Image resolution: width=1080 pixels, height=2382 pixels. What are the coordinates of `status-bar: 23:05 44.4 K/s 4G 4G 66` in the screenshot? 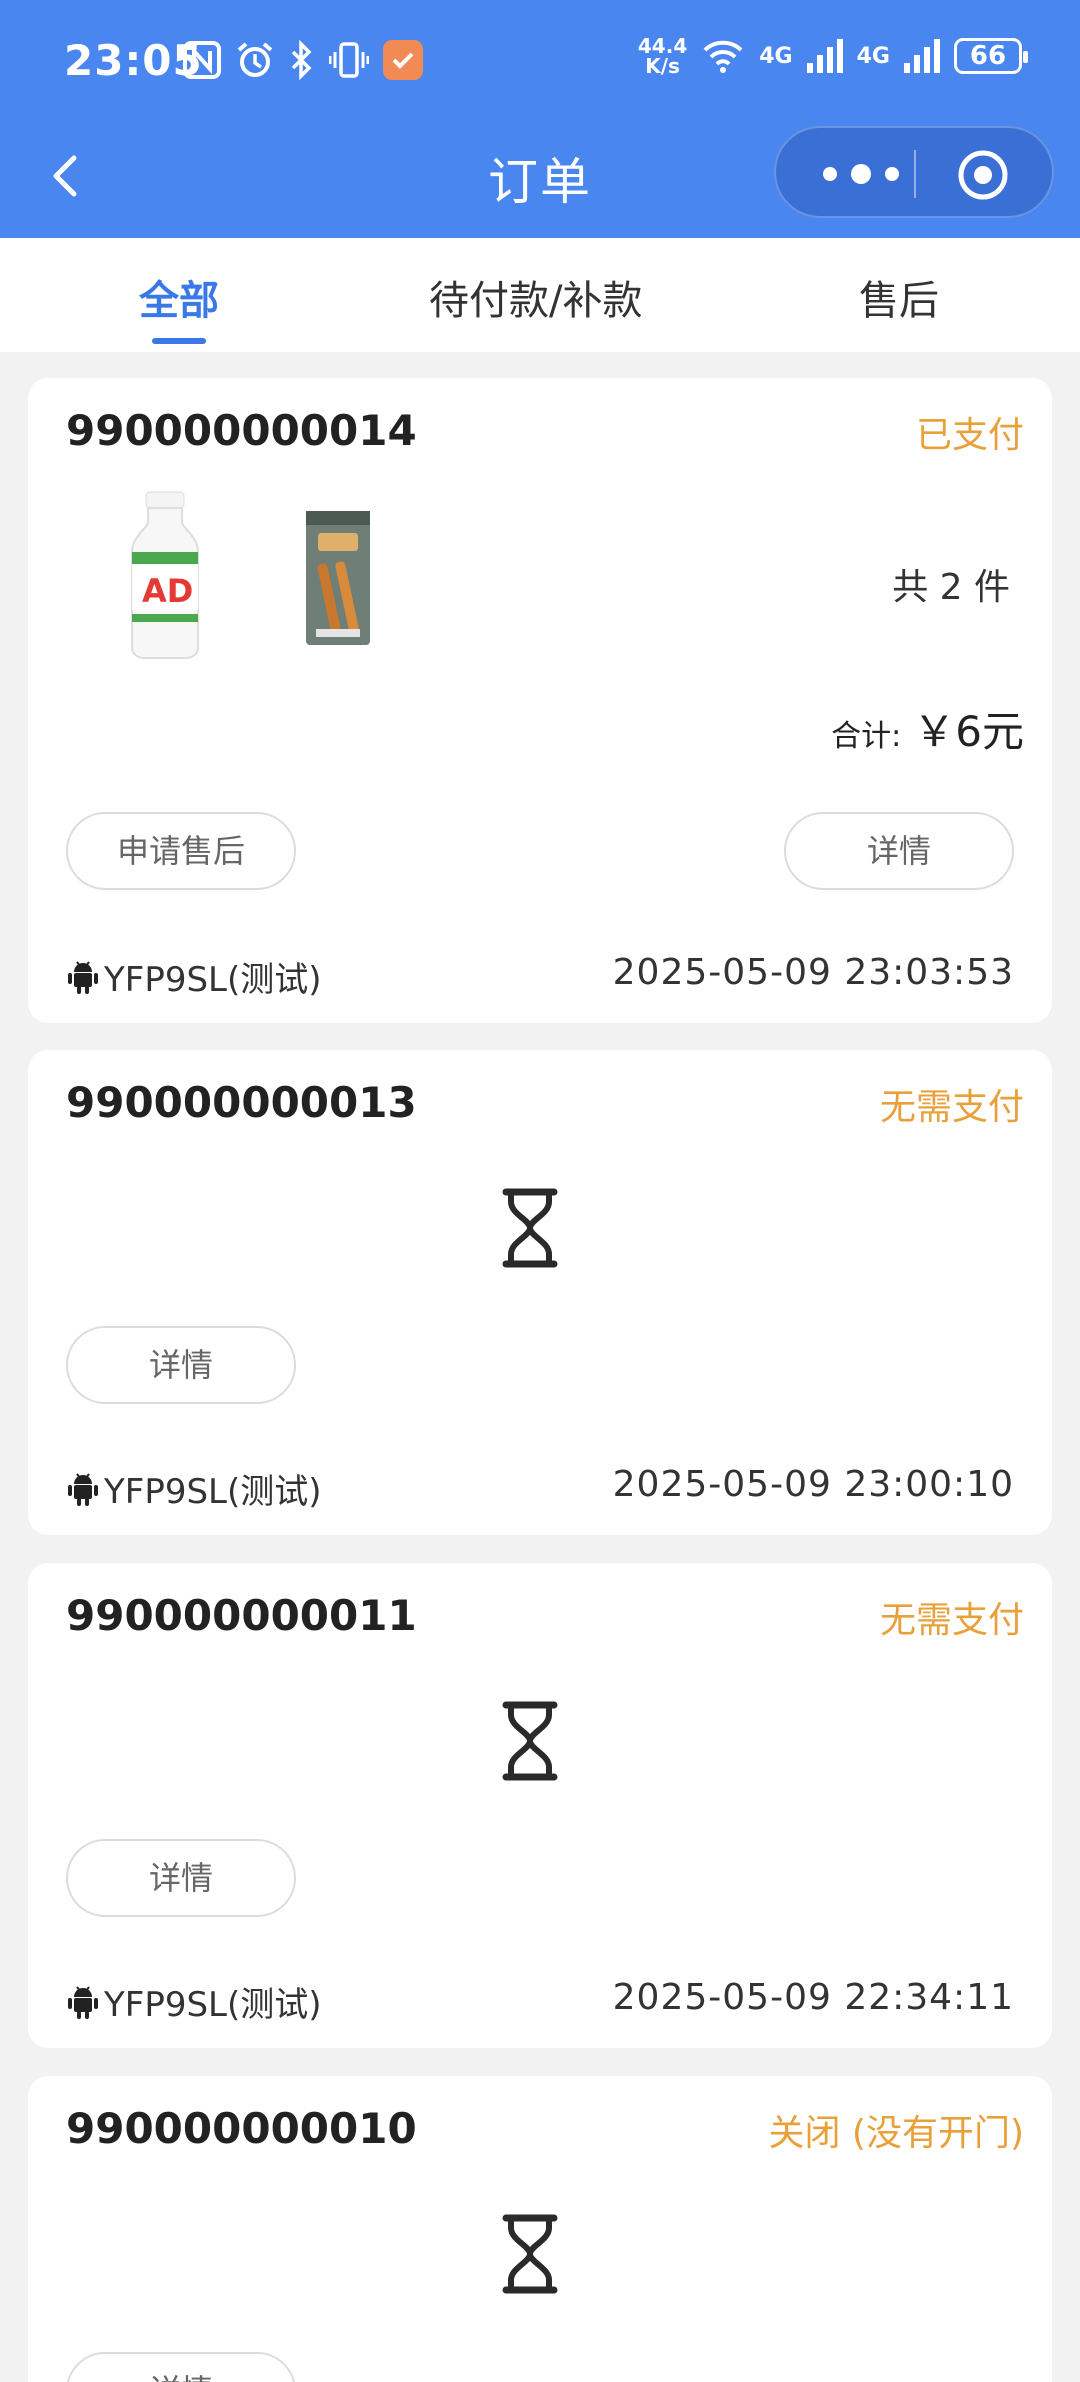 It's located at (540, 63).